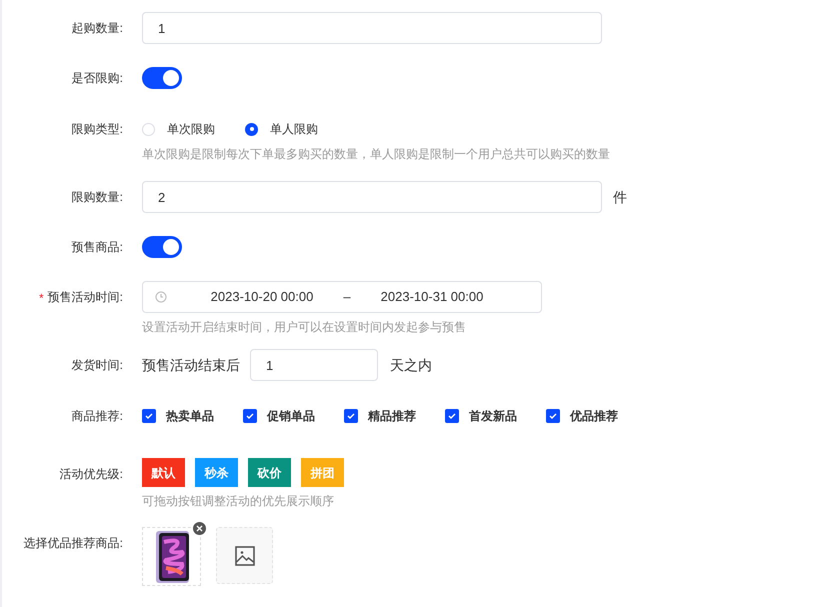 The image size is (828, 607). What do you see at coordinates (262, 297) in the screenshot?
I see `start-date: 2023-10-20 00:00` at bounding box center [262, 297].